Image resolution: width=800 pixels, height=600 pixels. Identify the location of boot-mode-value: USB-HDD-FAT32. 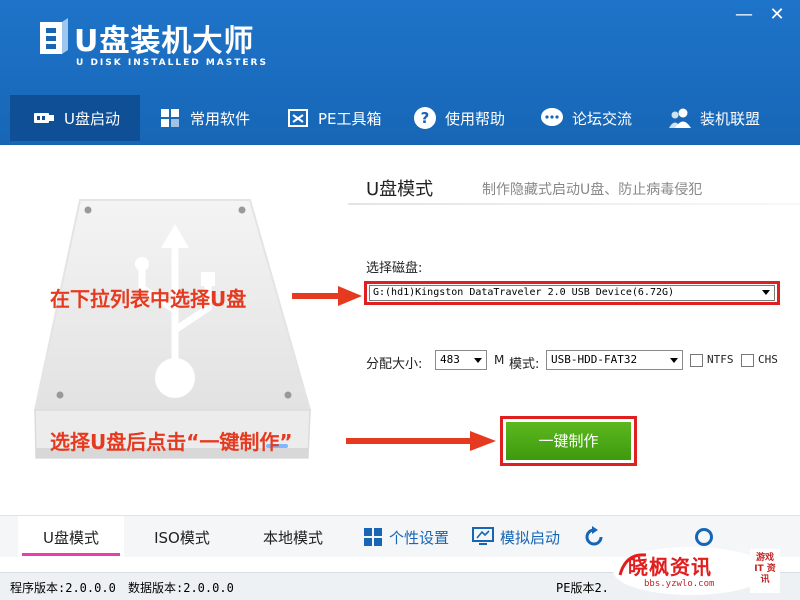
(594, 359).